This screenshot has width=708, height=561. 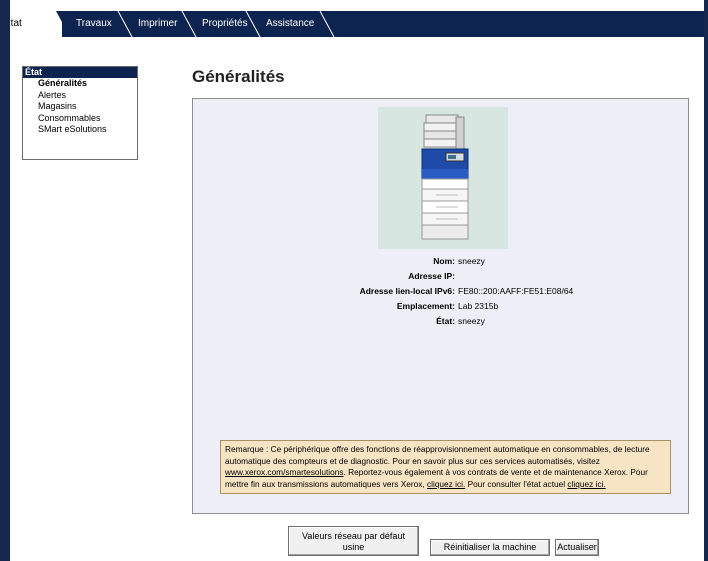 I want to click on network-defaults-label-line2: usine, so click(x=353, y=547).